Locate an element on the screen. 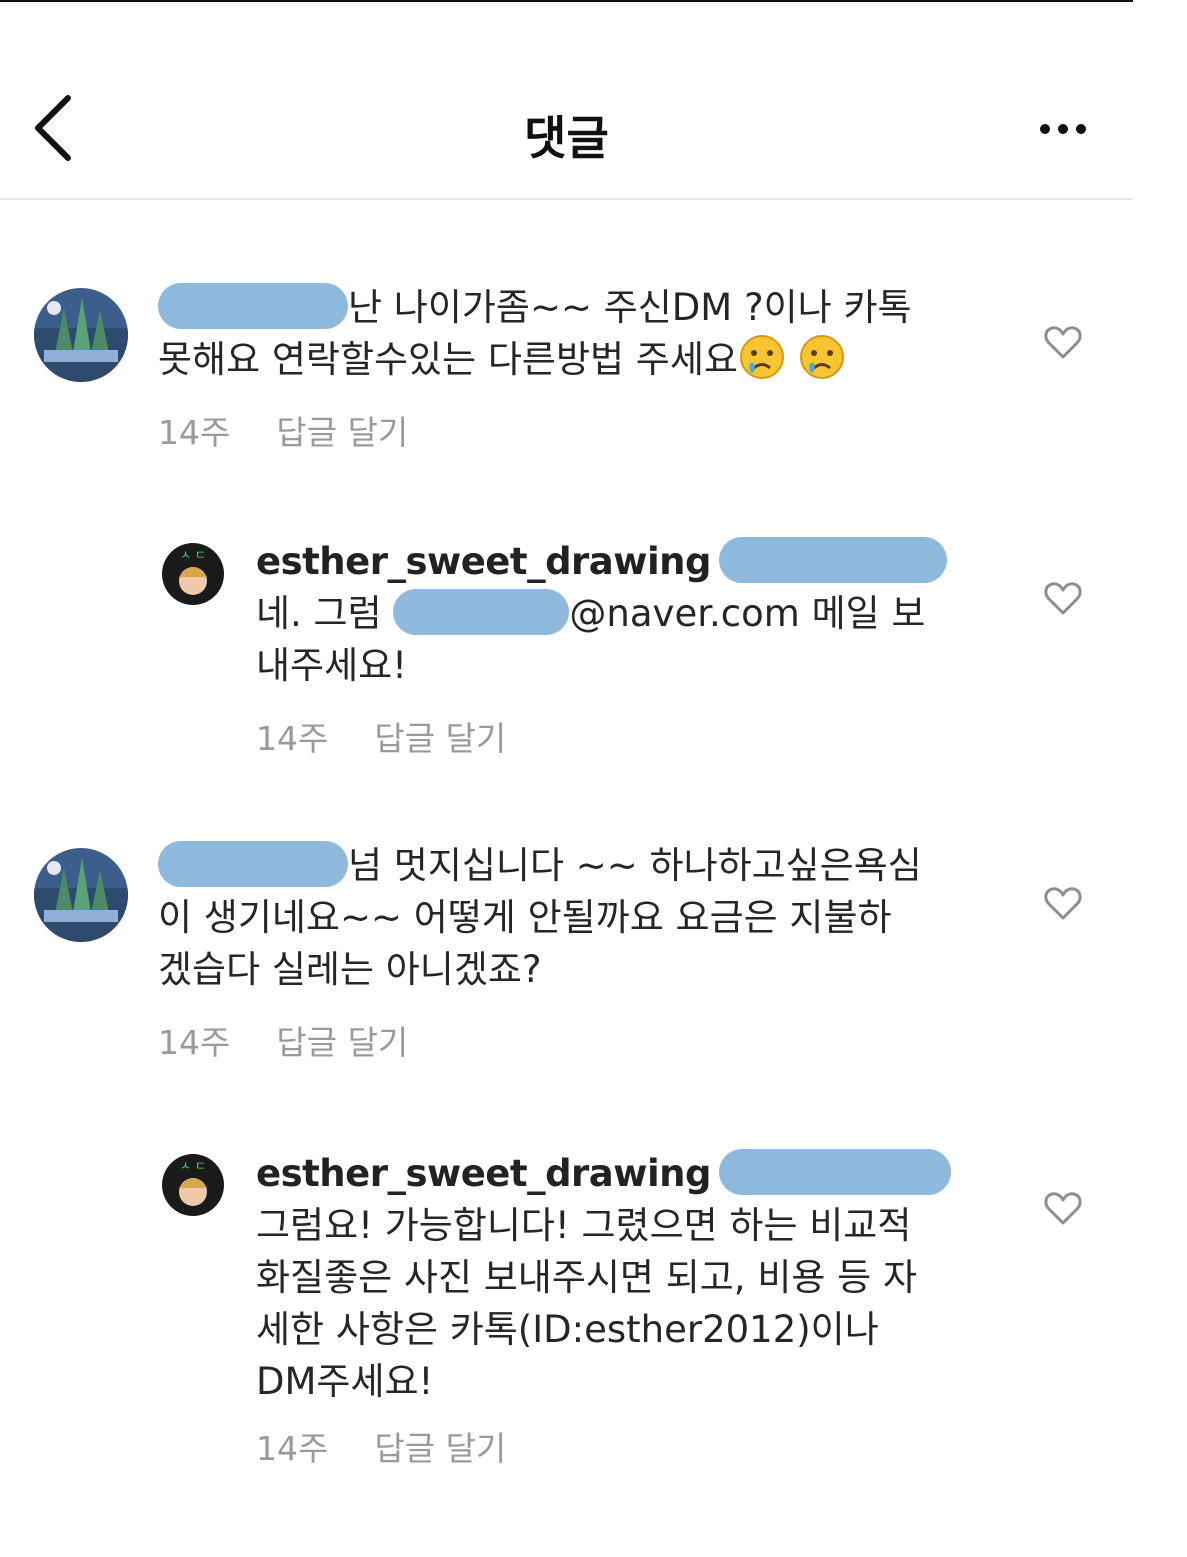 The width and height of the screenshot is (1187, 1557). page-title: 댓글 is located at coordinates (566, 138).